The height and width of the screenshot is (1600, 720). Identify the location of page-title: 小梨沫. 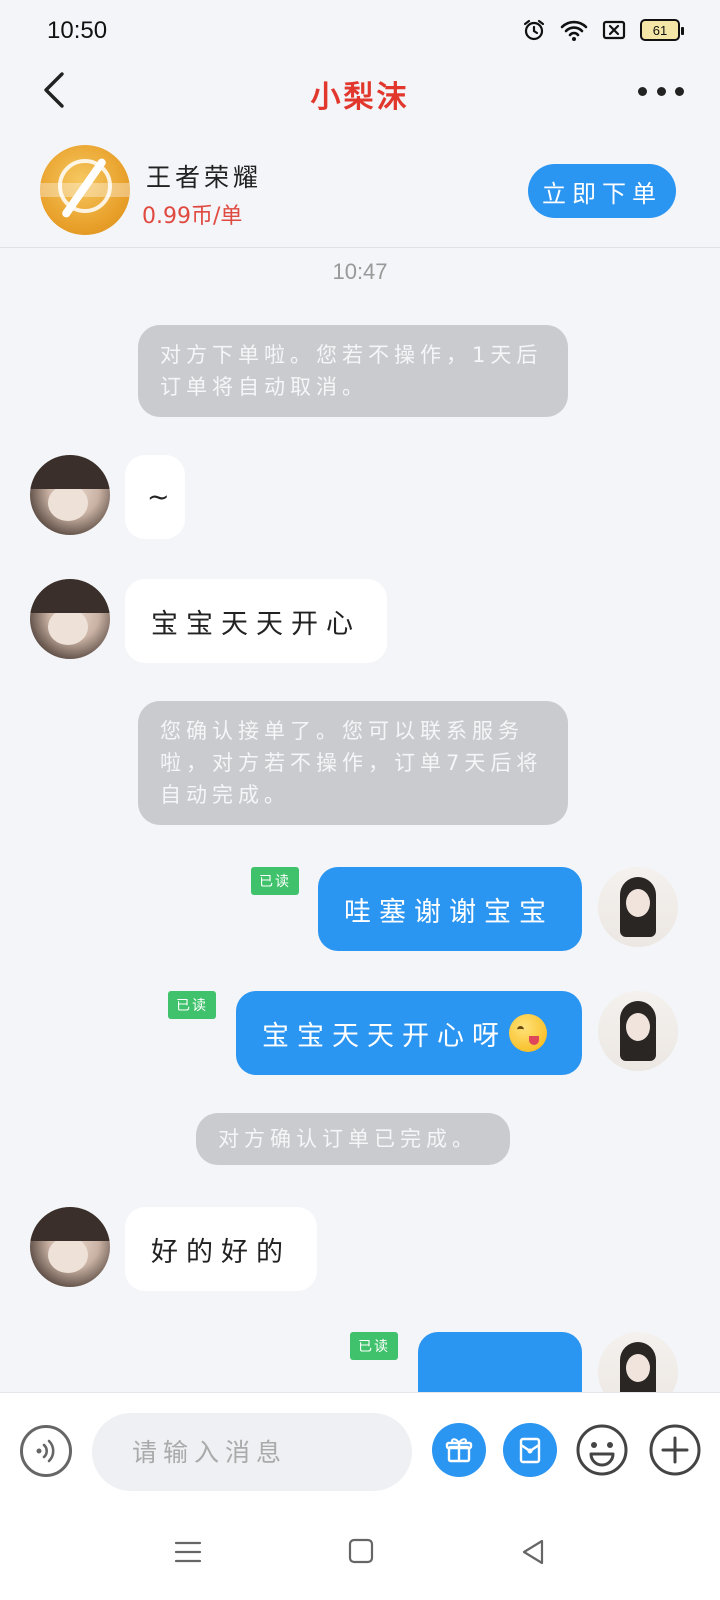
(360, 97).